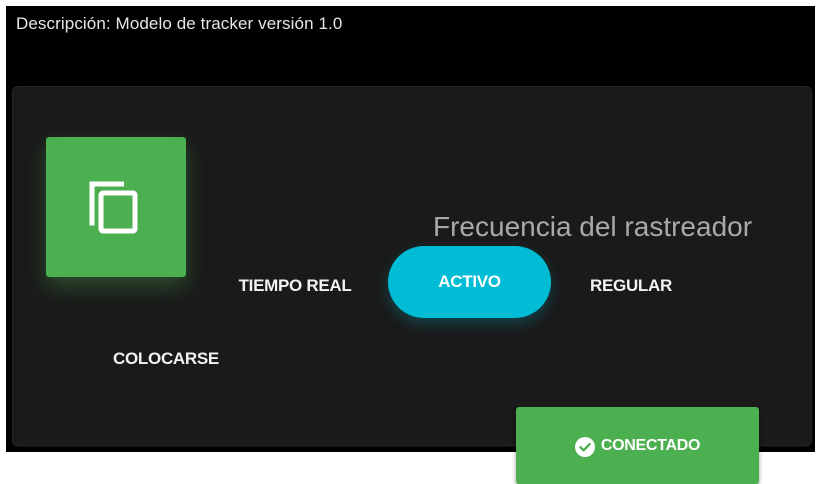  Describe the element at coordinates (631, 286) in the screenshot. I see `option-regular: REGULAR` at that location.